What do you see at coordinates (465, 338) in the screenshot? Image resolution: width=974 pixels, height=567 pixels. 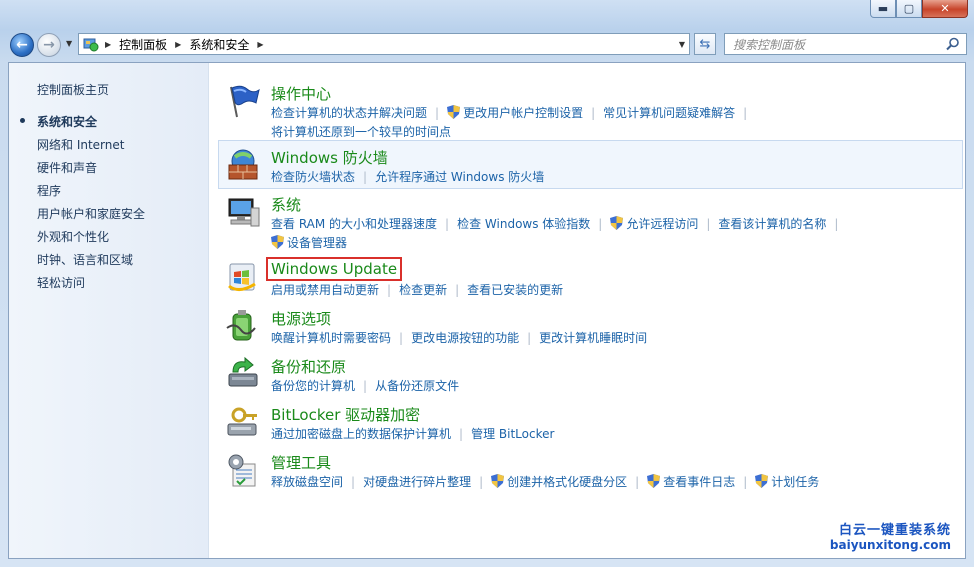 I see `link-power-button: 更改电源按钮的功能` at bounding box center [465, 338].